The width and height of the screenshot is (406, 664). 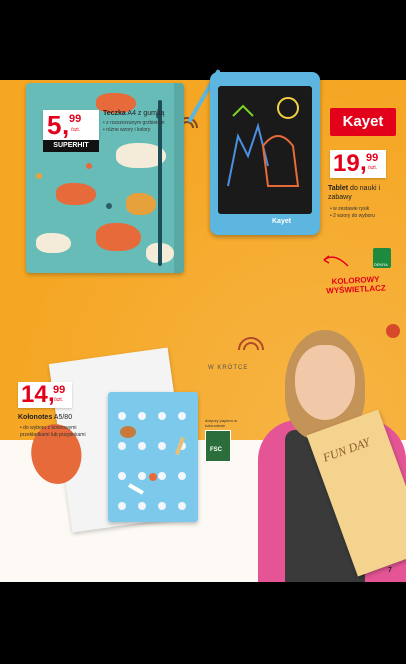 What do you see at coordinates (152, 460) in the screenshot?
I see `pin-charms-icon` at bounding box center [152, 460].